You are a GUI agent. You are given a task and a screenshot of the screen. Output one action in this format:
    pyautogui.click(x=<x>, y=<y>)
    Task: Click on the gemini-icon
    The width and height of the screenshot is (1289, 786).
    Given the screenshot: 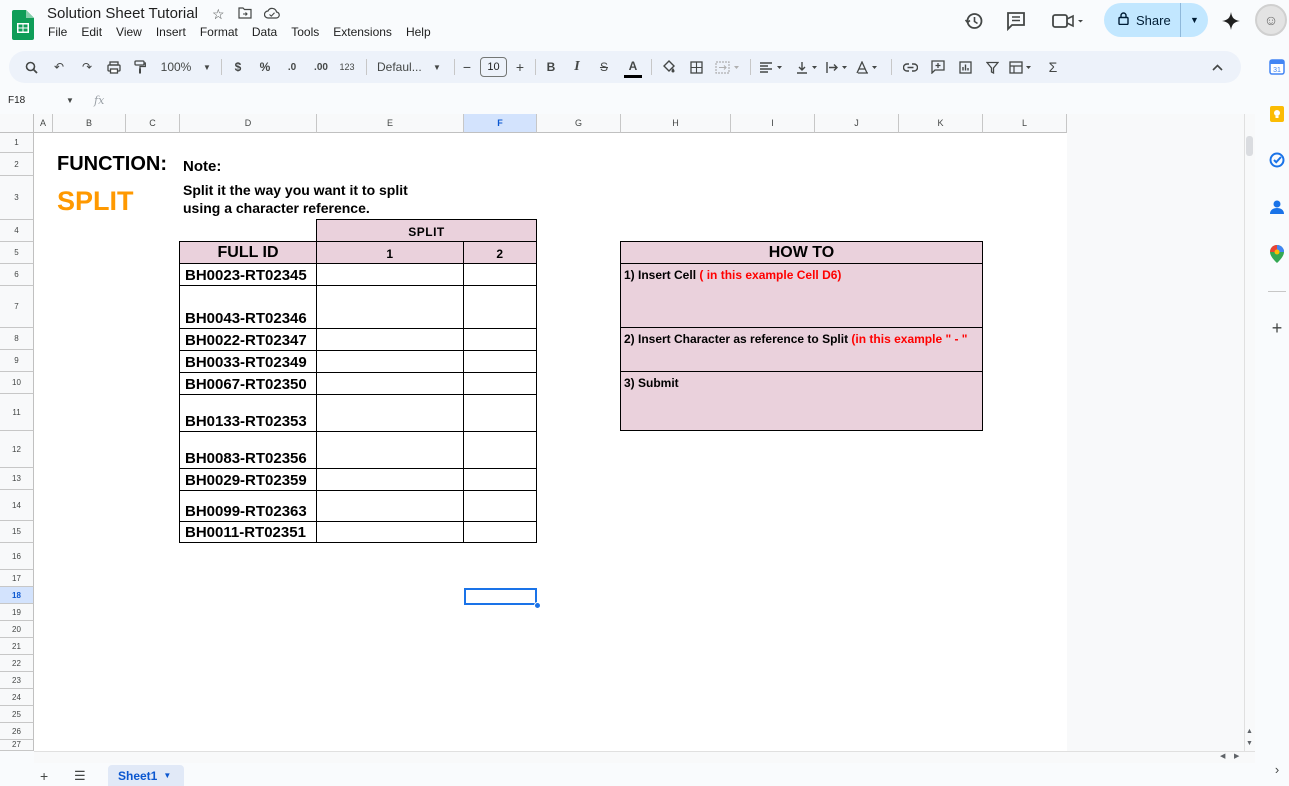 What is the action you would take?
    pyautogui.click(x=1231, y=21)
    